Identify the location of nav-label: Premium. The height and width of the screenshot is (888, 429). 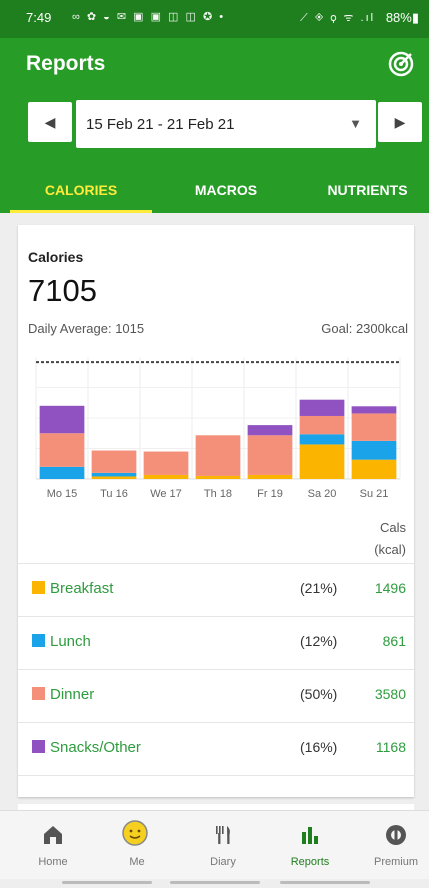
(395, 862).